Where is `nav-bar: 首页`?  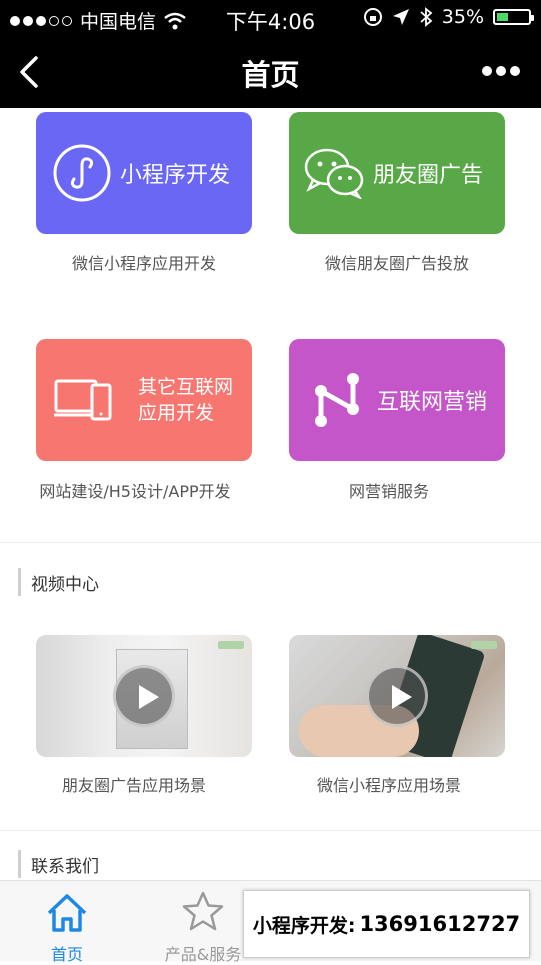
nav-bar: 首页 is located at coordinates (270, 72).